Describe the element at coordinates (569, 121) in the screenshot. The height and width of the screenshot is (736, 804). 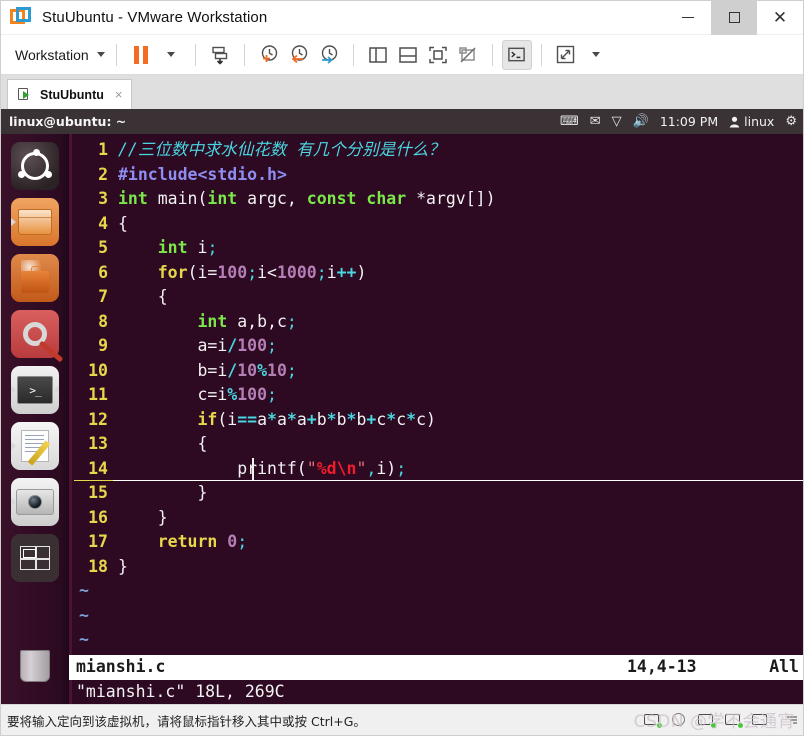
I see `keyboard-indicator-icon: ⌨` at that location.